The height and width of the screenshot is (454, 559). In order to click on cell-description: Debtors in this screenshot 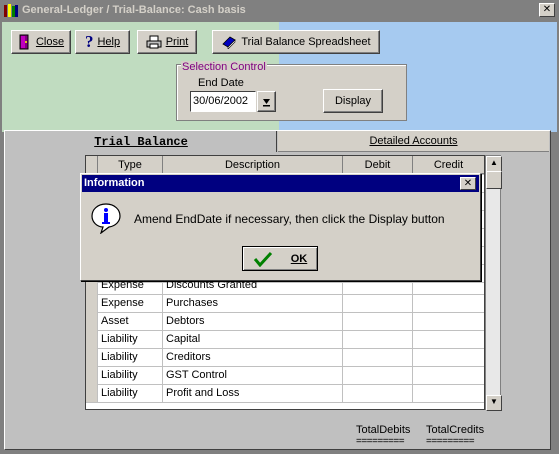, I will do `click(253, 321)`.